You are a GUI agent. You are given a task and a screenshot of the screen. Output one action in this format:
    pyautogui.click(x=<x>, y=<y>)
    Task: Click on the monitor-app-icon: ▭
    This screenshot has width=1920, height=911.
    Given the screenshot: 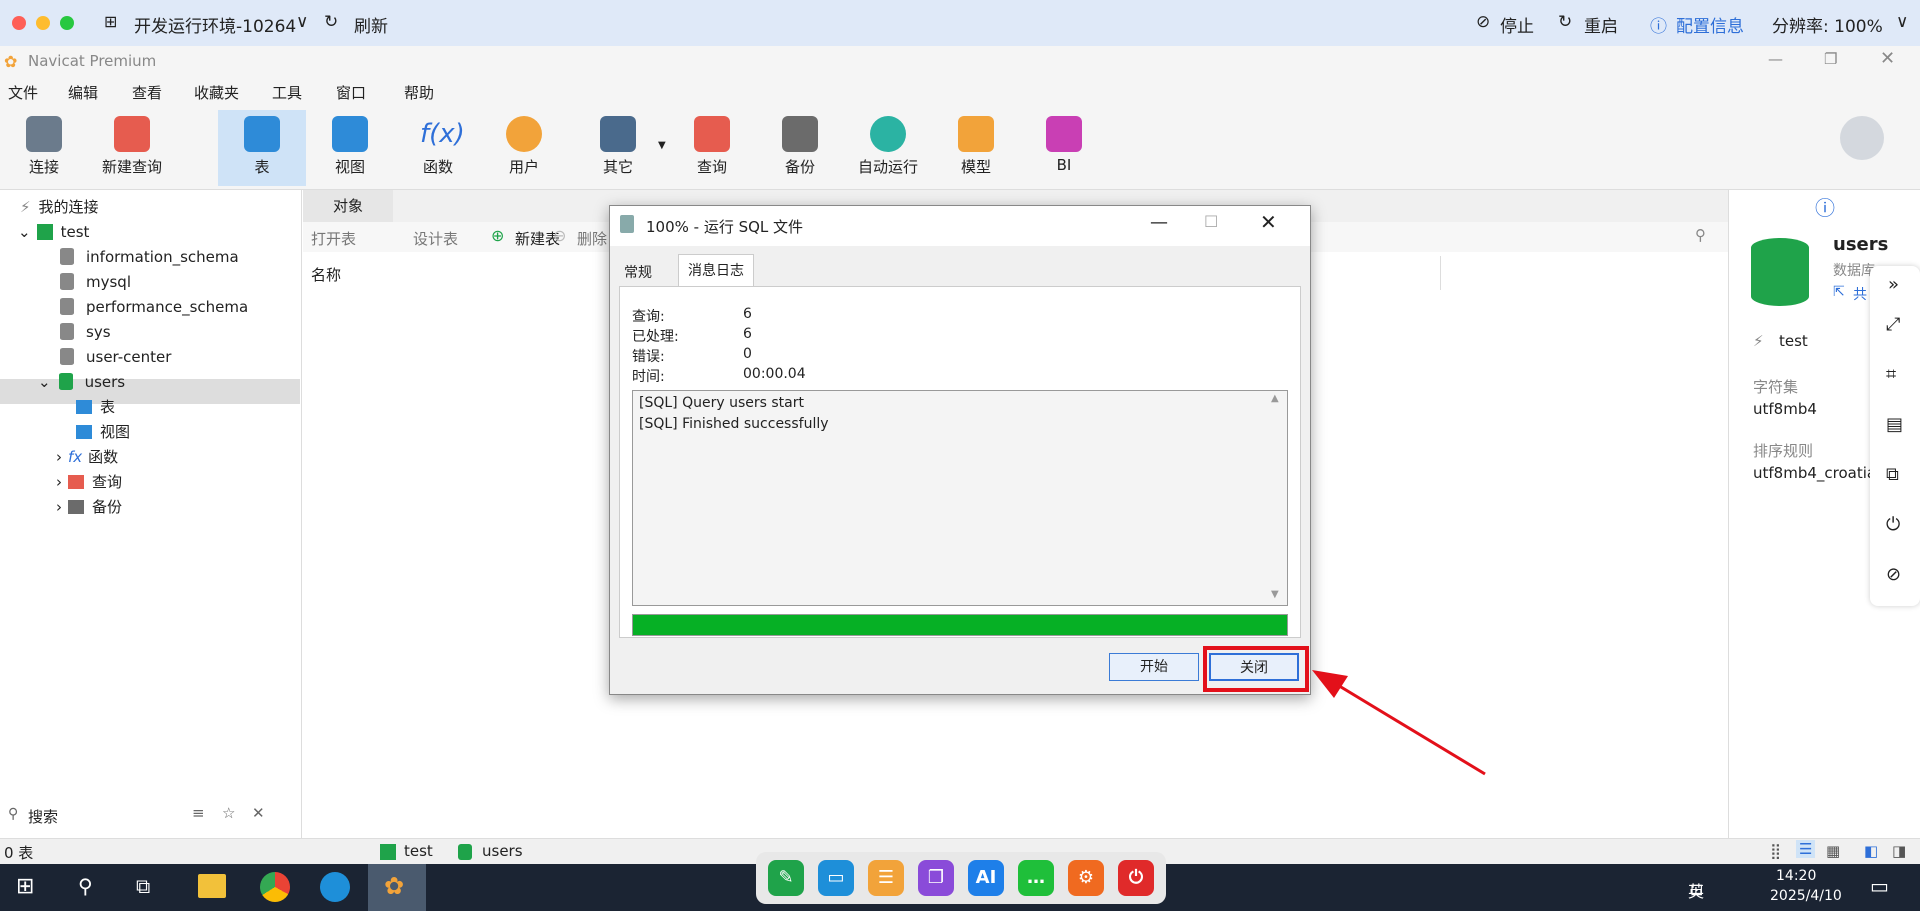 What is the action you would take?
    pyautogui.click(x=836, y=878)
    